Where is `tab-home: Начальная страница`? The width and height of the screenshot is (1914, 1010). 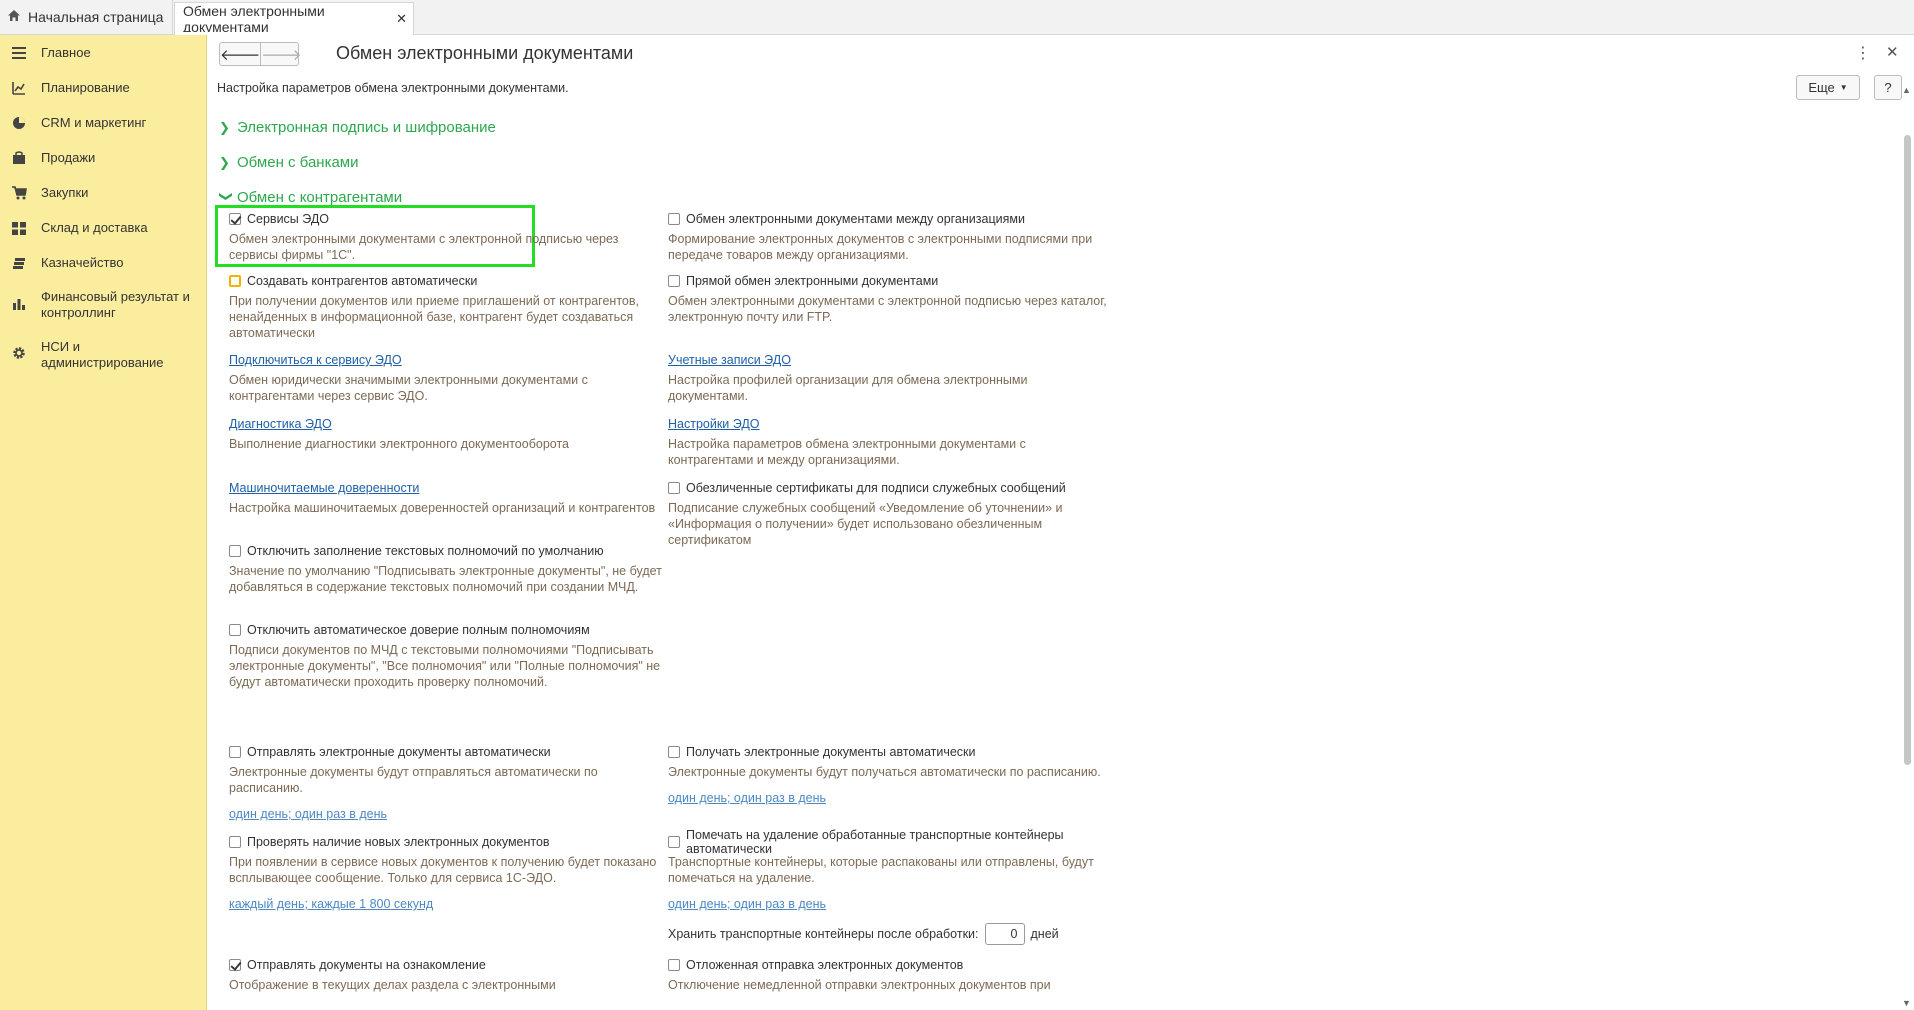
tab-home: Начальная страница is located at coordinates (86, 17).